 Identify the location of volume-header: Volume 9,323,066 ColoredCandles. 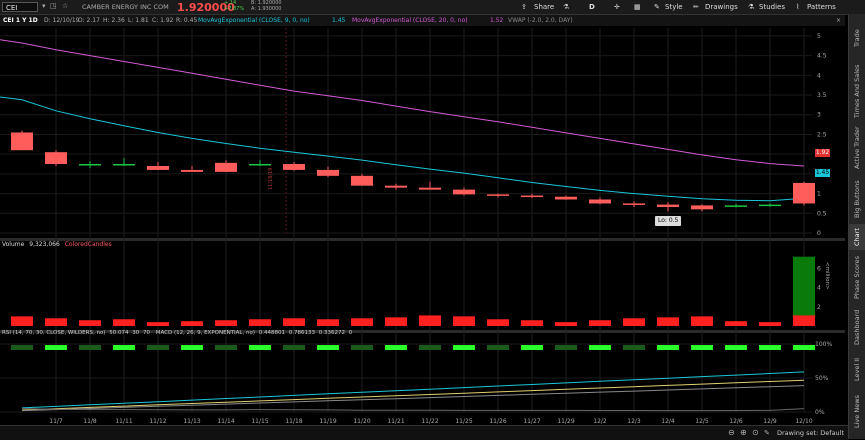
(57, 244).